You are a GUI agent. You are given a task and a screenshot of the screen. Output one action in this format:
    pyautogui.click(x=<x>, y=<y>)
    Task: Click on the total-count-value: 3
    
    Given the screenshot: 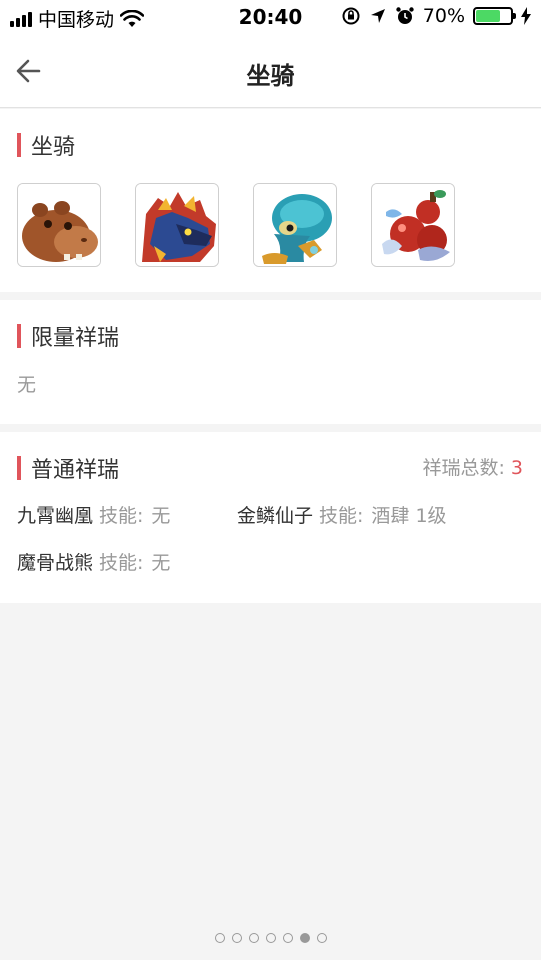 What is the action you would take?
    pyautogui.click(x=516, y=468)
    